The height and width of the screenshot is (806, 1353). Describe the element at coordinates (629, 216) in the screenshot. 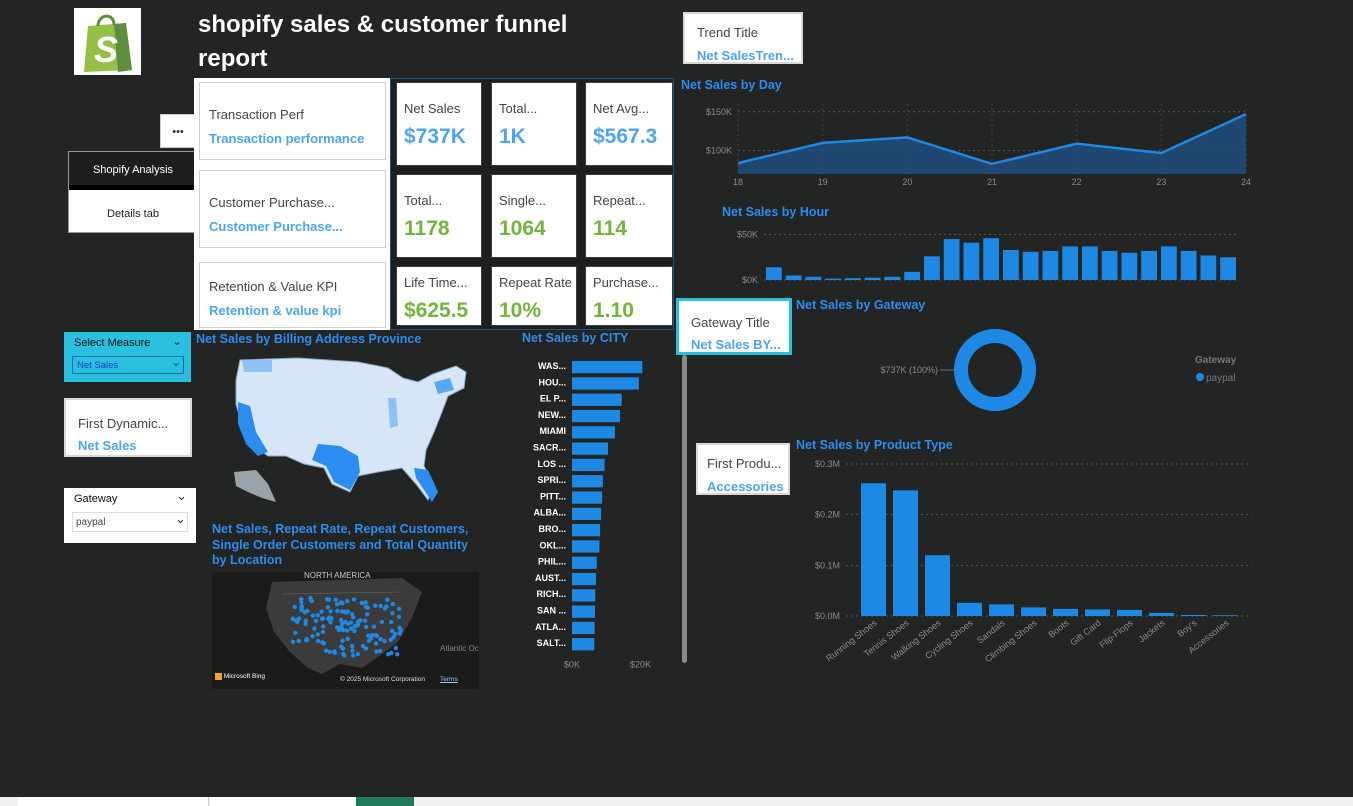

I see `kpi-card: Repeat... 114` at that location.